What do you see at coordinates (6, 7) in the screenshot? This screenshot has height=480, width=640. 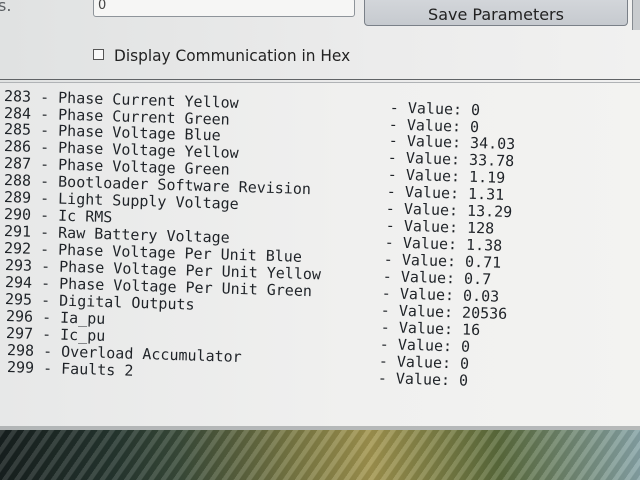 I see `partial-field-label: s.` at bounding box center [6, 7].